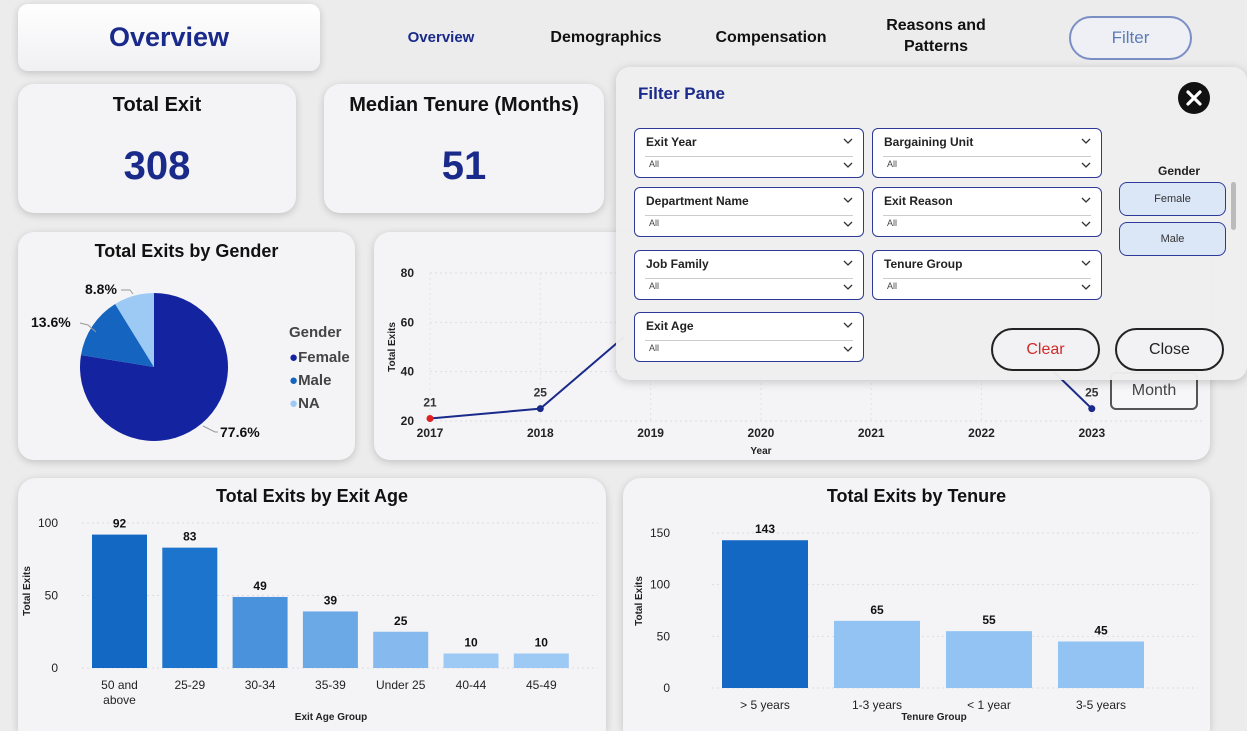  I want to click on bar-x-tick: > 5 years, so click(765, 705).